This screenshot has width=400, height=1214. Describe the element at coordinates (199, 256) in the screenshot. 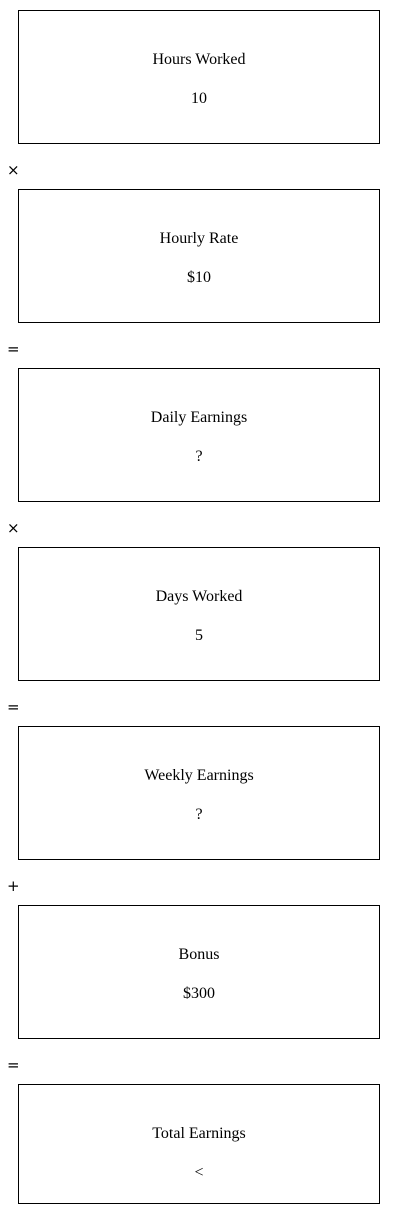

I see `hourly-rate-box: Hourly Rate $10` at that location.